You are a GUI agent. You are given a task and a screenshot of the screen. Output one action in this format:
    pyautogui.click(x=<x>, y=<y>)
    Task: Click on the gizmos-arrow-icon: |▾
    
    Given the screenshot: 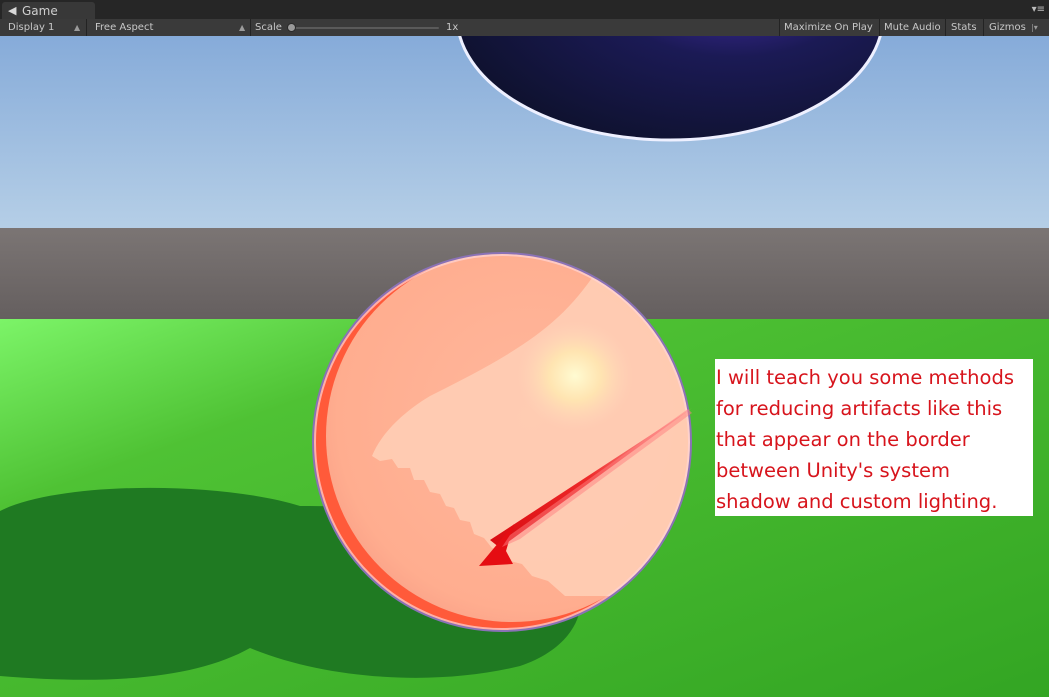 What is the action you would take?
    pyautogui.click(x=1034, y=27)
    